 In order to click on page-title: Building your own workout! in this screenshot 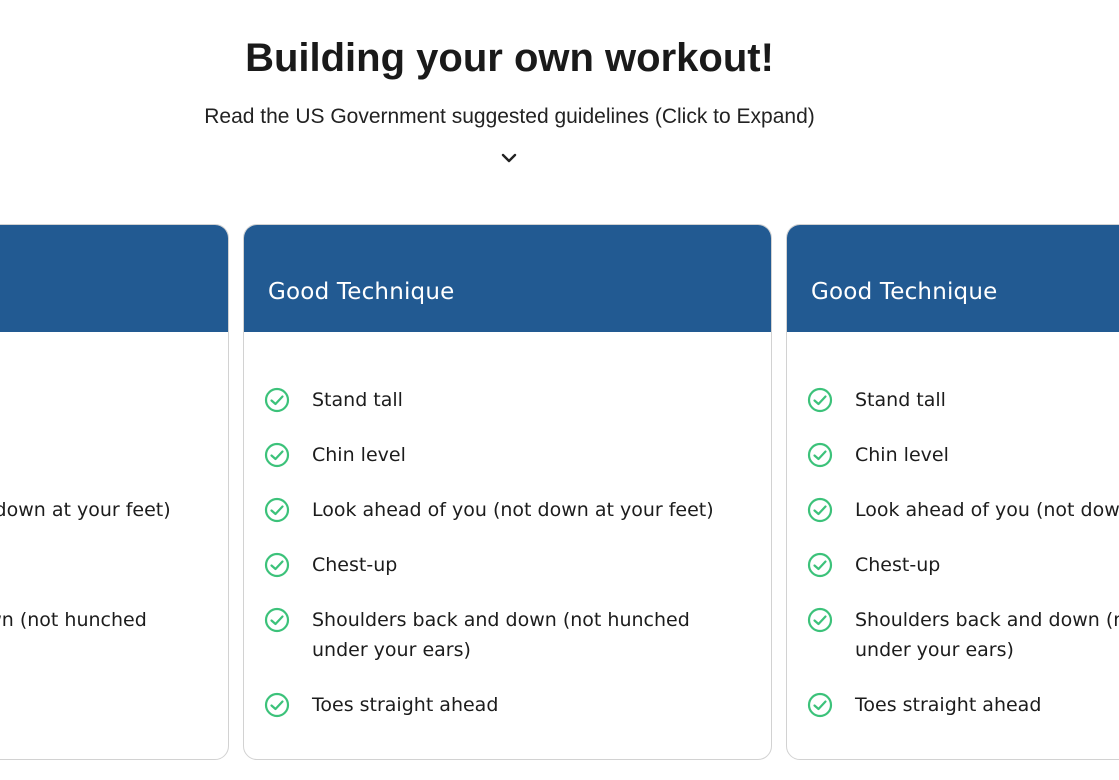, I will do `click(509, 58)`.